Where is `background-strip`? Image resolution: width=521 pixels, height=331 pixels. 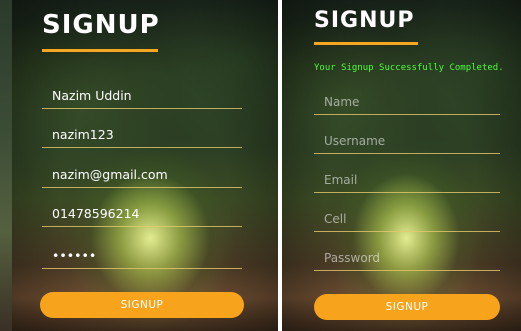
background-strip is located at coordinates (6, 165).